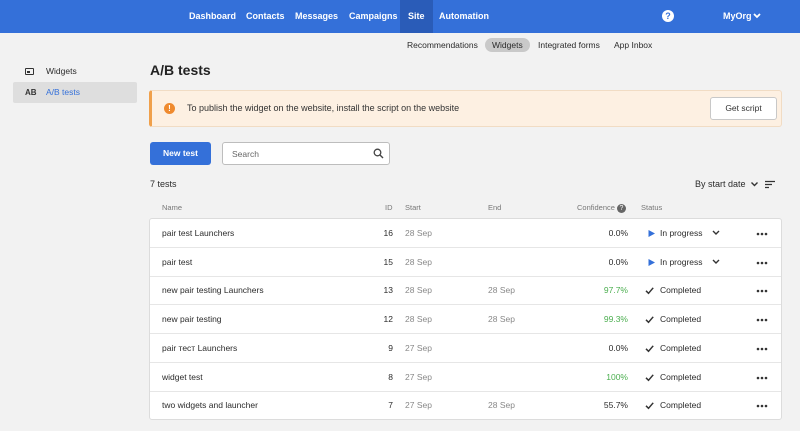 The image size is (800, 431). I want to click on search-icon, so click(378, 153).